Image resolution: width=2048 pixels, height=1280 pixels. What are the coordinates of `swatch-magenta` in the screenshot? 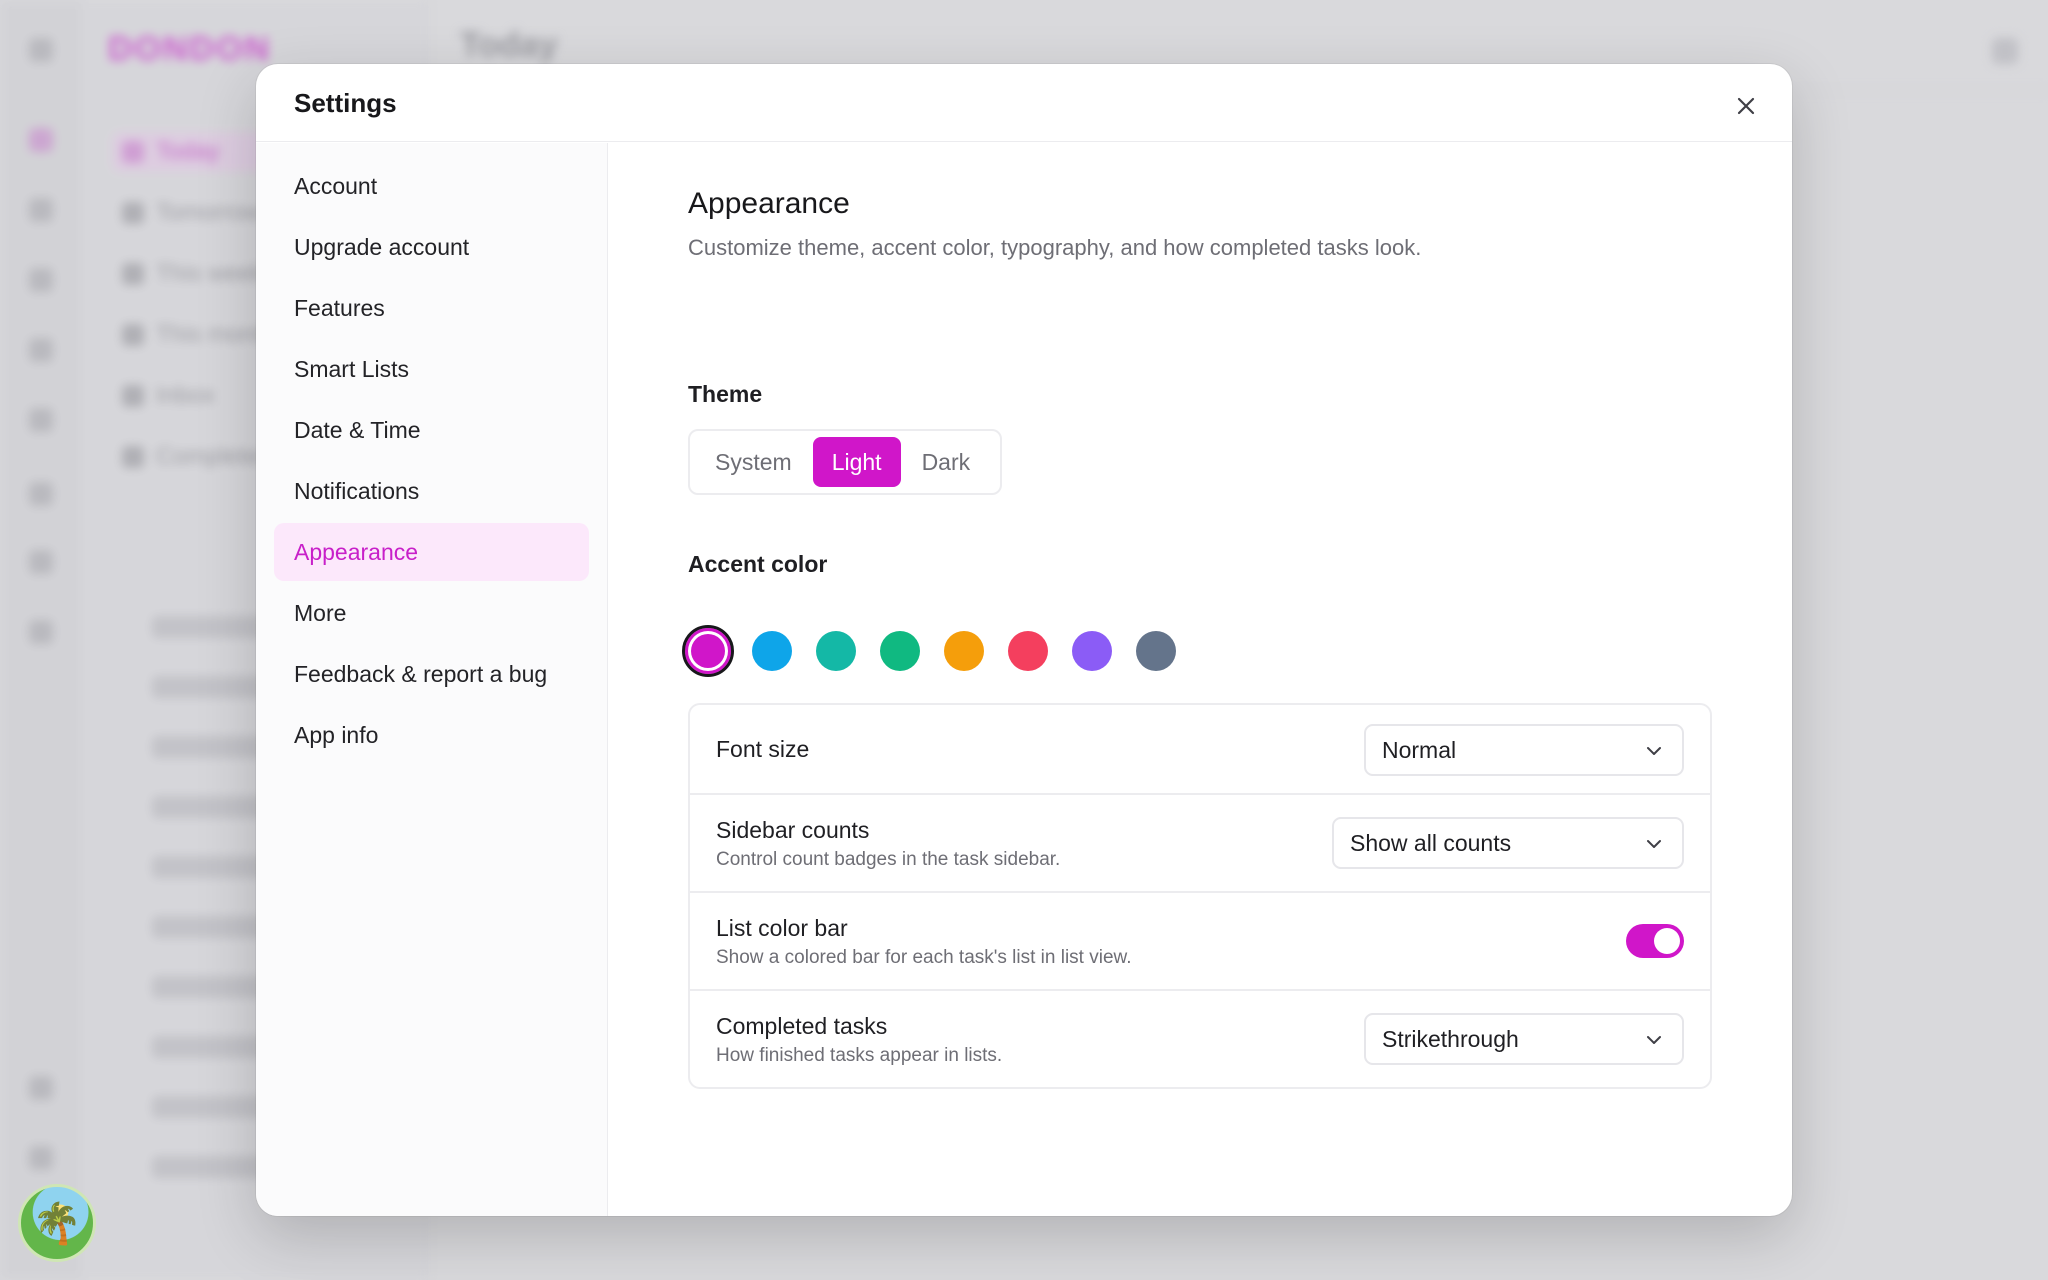 It's located at (708, 651).